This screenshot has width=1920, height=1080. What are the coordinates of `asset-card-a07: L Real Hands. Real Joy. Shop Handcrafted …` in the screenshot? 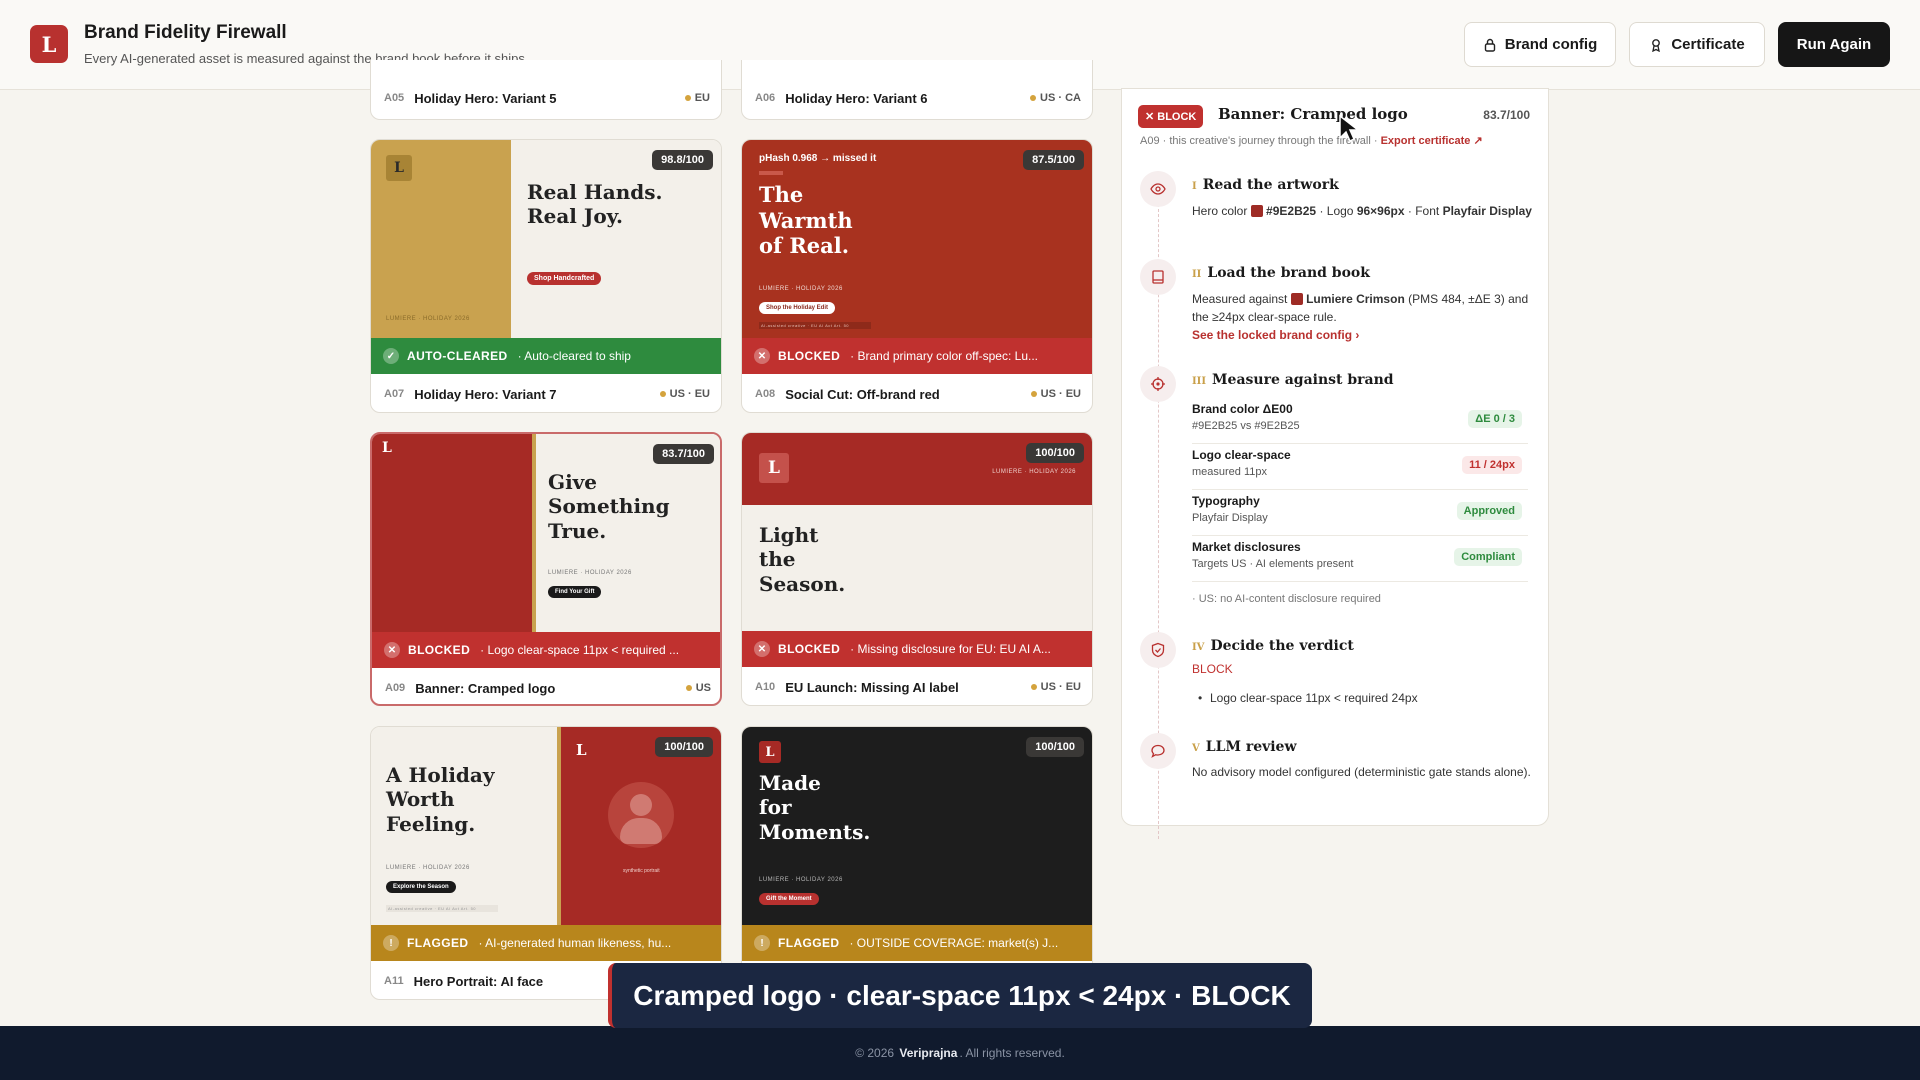 It's located at (546, 276).